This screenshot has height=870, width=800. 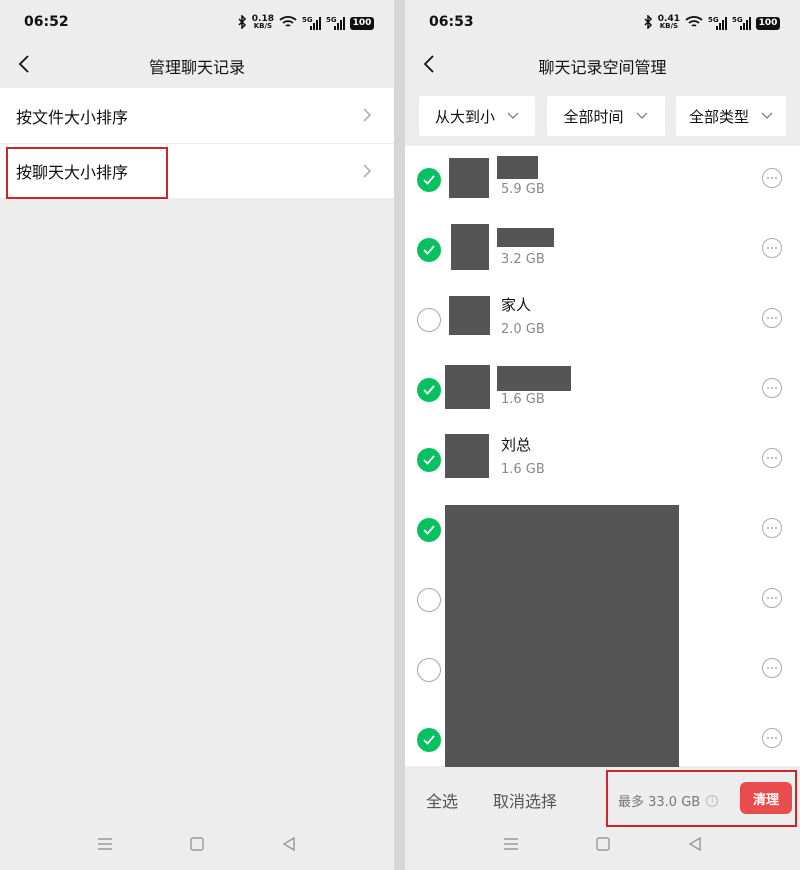 What do you see at coordinates (477, 116) in the screenshot?
I see `sort-order-dropdown: 从大到小` at bounding box center [477, 116].